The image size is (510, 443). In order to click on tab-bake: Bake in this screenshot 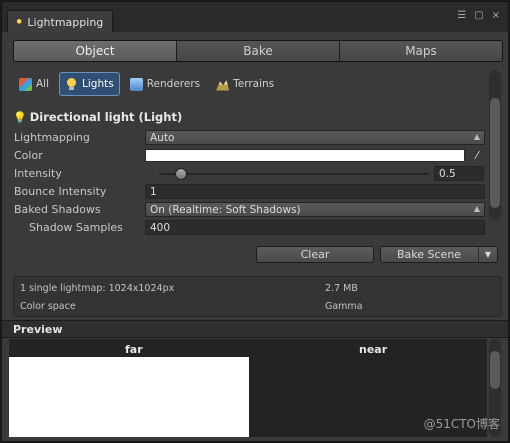, I will do `click(258, 51)`.